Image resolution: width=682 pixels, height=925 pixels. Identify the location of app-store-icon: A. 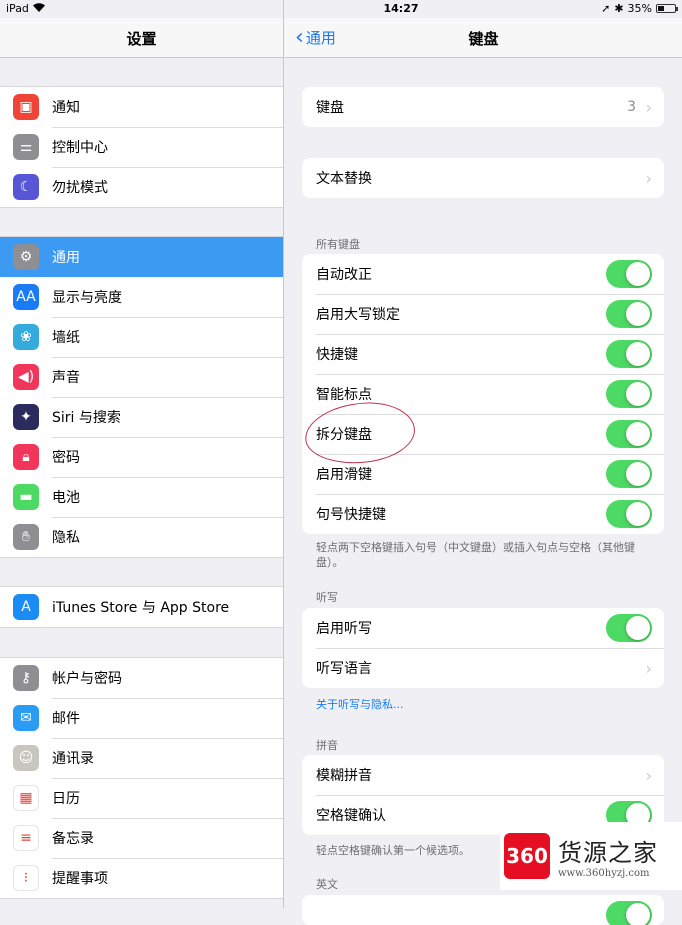
(26, 607).